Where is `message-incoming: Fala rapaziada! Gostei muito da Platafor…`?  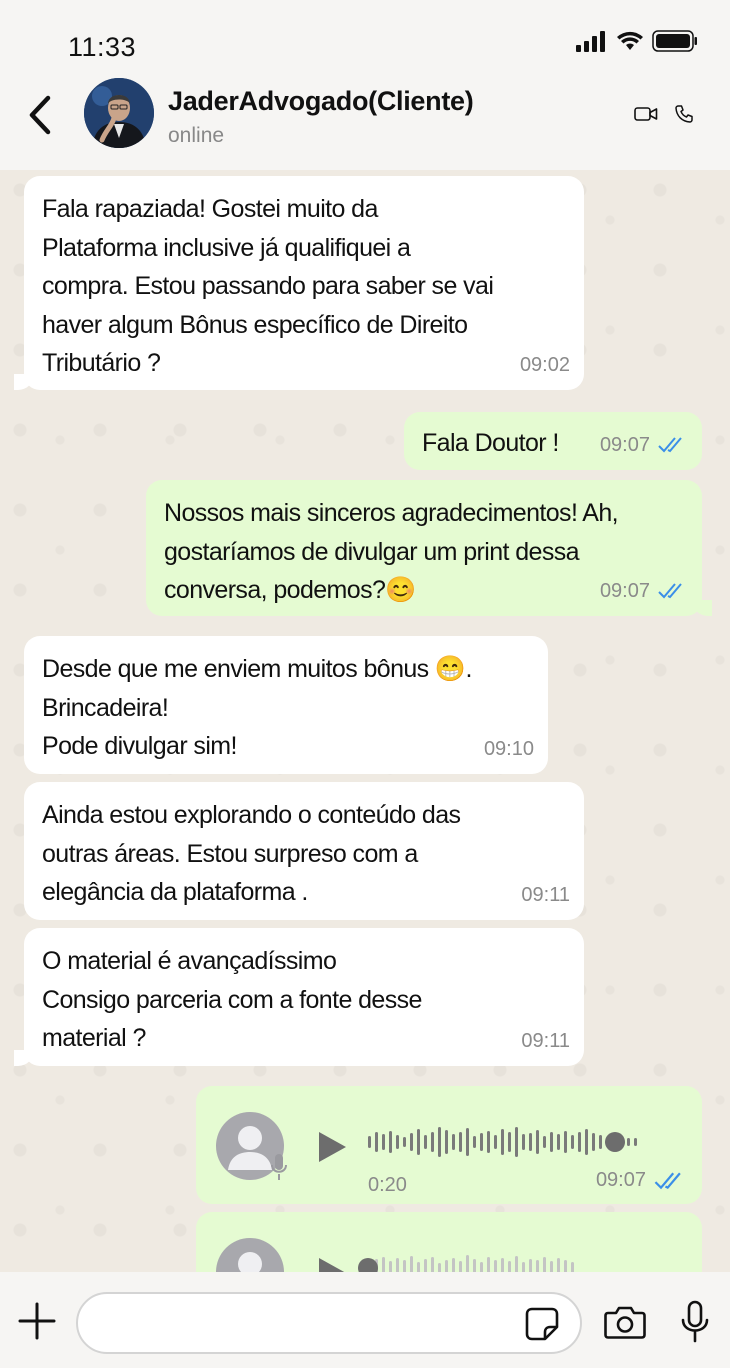
message-incoming: Fala rapaziada! Gostei muito da Platafor… is located at coordinates (299, 283).